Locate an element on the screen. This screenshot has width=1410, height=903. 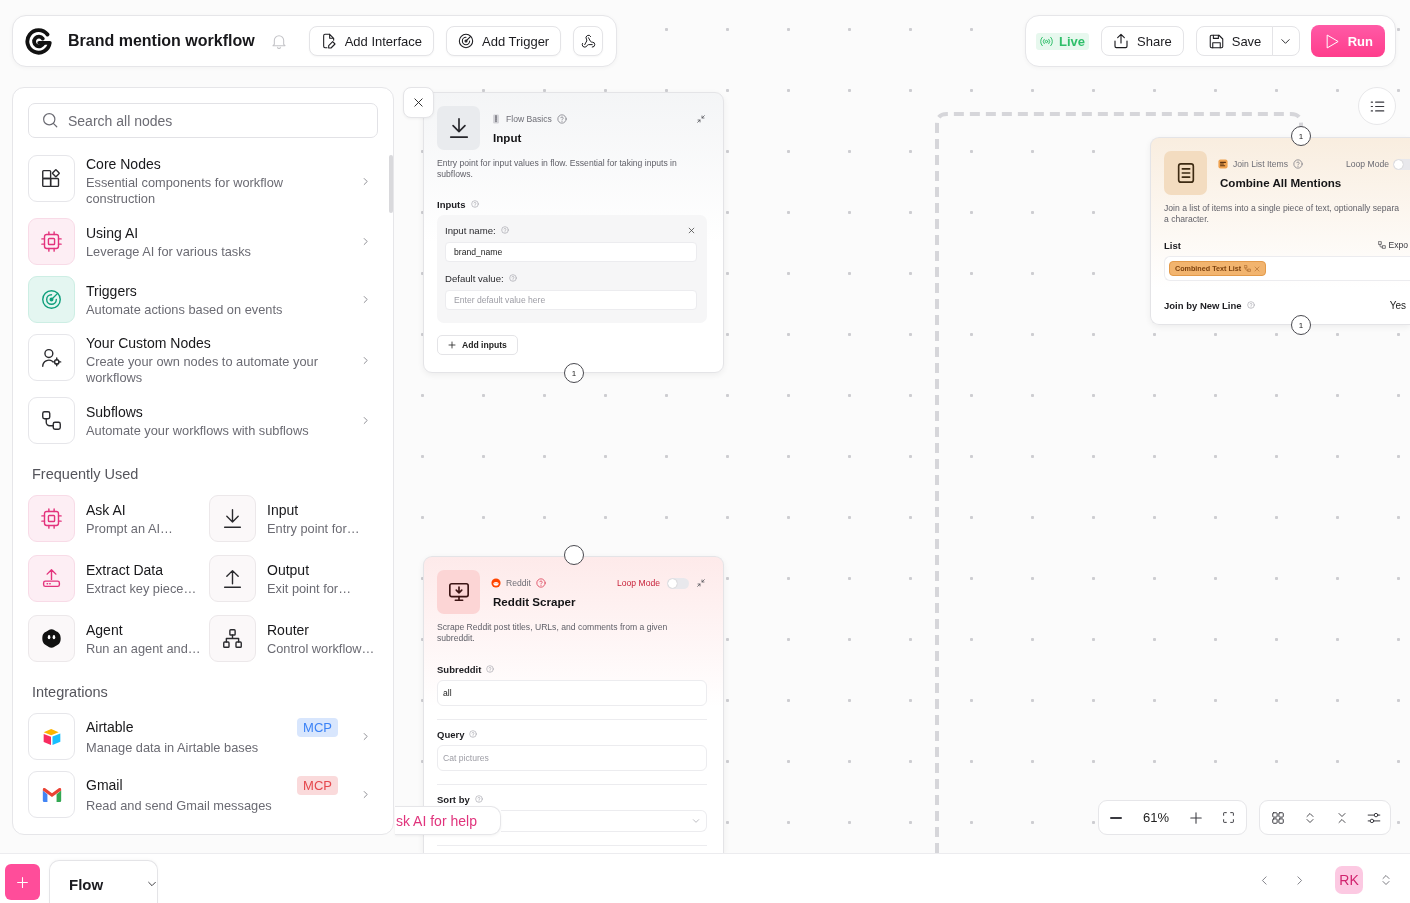
node-description: Entry point for input values in flow. Essential for taking inputs in subflows. is located at coordinates (557, 168).